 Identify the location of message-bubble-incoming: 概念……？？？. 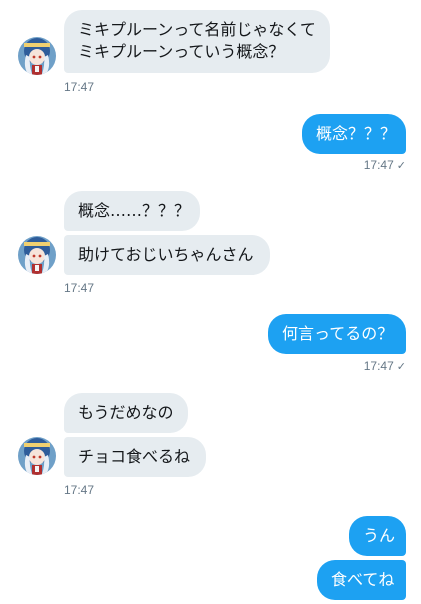
(132, 211).